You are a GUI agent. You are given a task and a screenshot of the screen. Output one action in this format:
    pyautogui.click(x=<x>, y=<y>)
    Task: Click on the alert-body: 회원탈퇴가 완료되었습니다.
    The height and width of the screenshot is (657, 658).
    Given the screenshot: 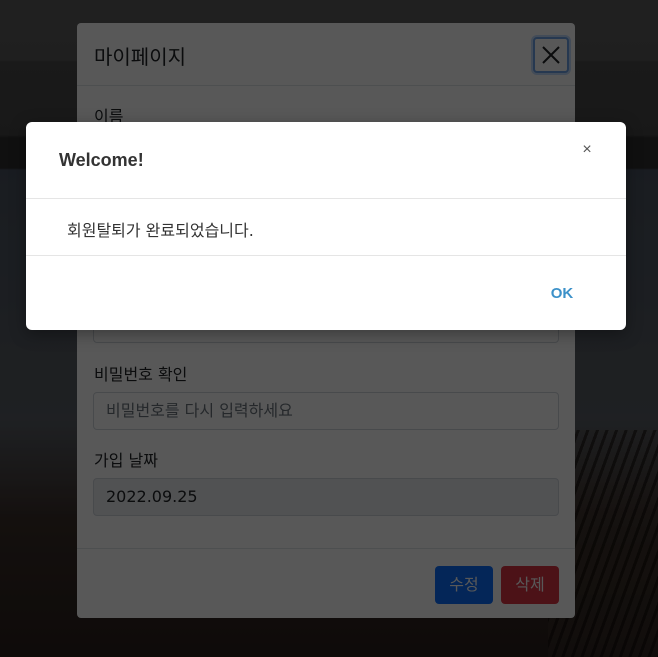 What is the action you would take?
    pyautogui.click(x=326, y=227)
    